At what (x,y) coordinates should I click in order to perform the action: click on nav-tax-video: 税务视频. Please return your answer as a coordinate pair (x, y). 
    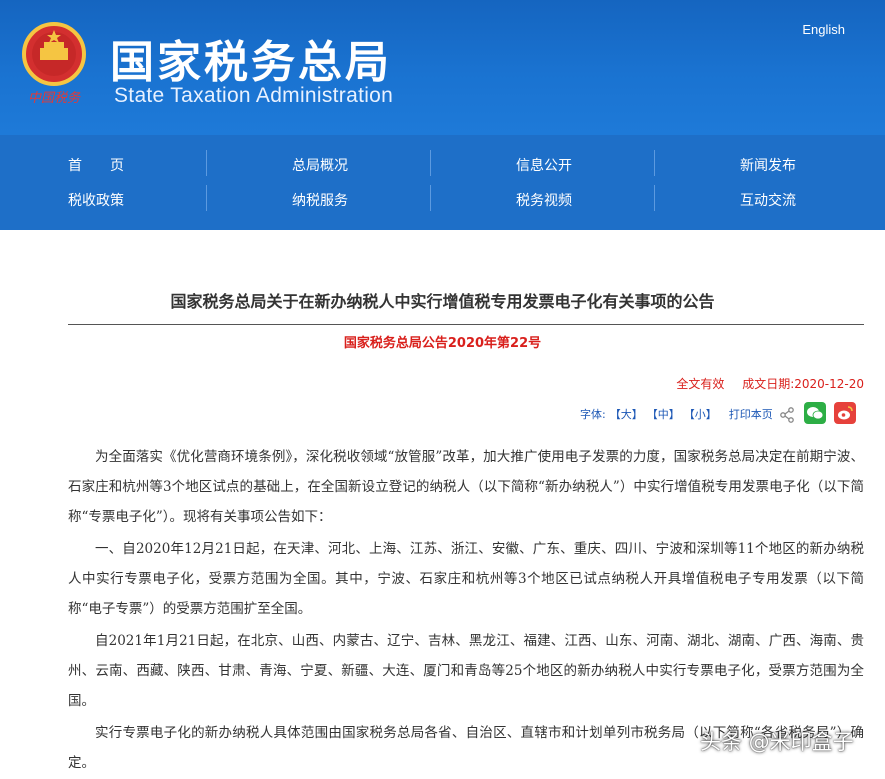
    Looking at the image, I should click on (544, 200).